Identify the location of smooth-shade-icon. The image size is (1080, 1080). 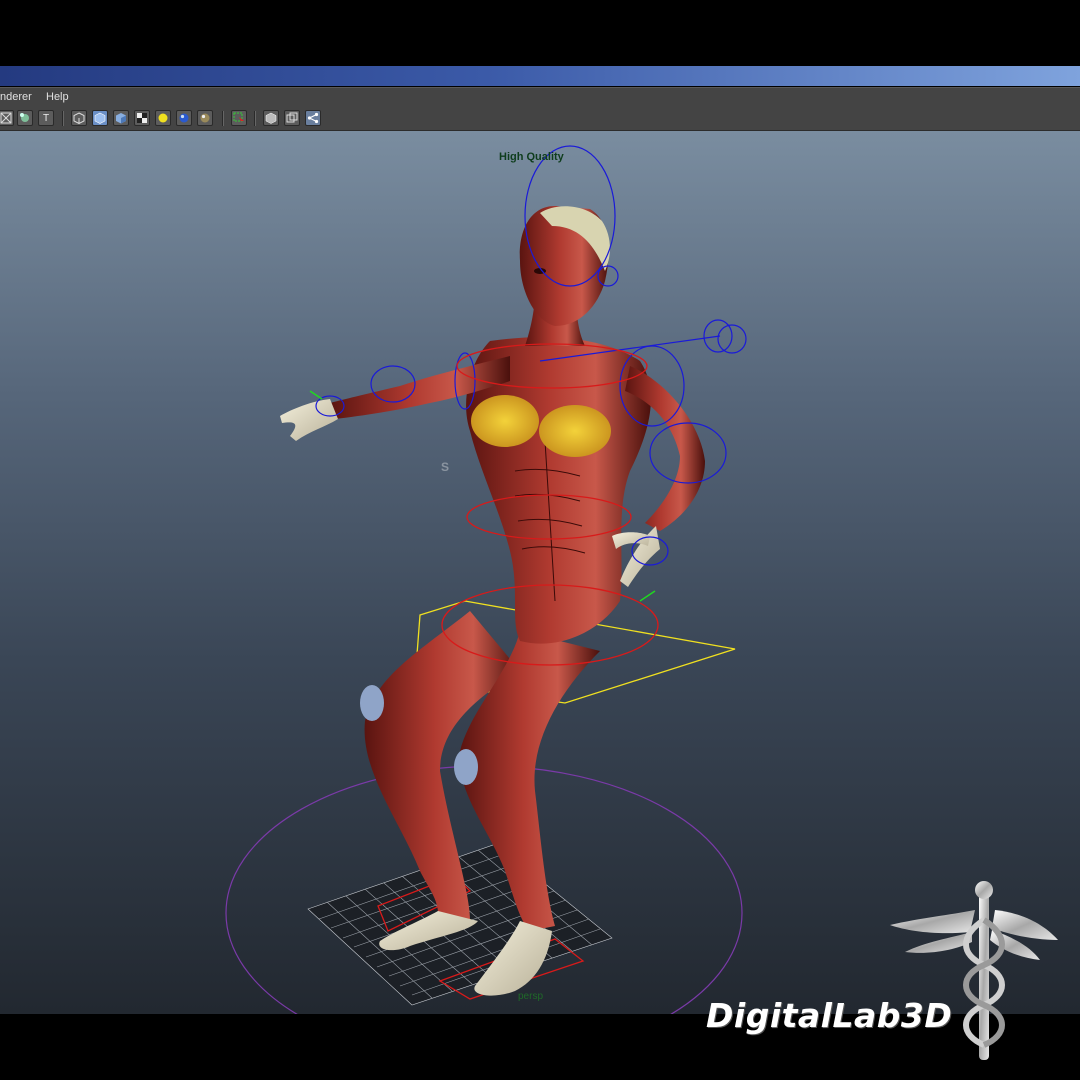
(25, 118).